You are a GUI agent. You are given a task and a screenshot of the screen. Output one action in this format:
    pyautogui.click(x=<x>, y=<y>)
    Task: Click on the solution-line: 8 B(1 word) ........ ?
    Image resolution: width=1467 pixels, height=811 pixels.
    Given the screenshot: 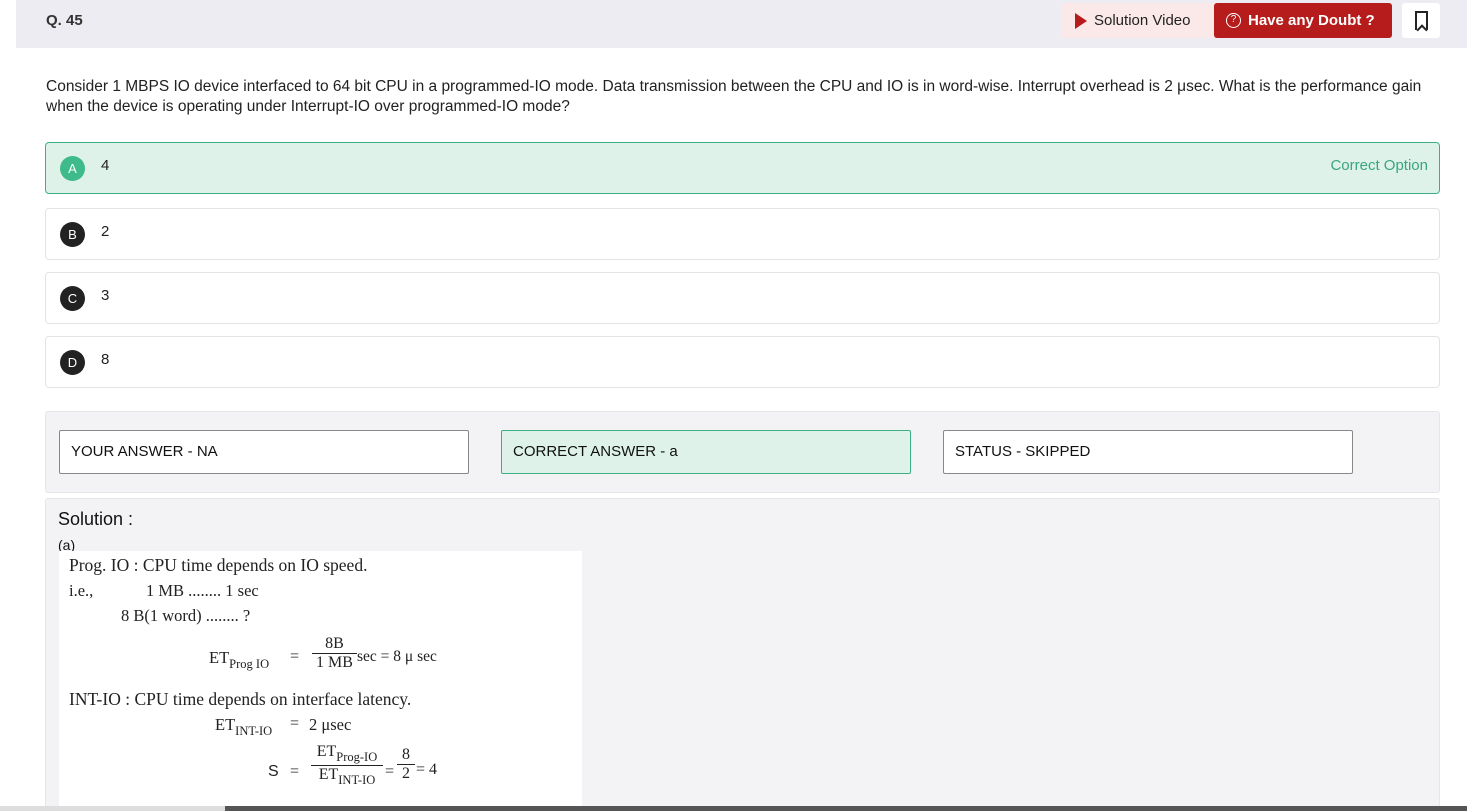 What is the action you would take?
    pyautogui.click(x=186, y=615)
    